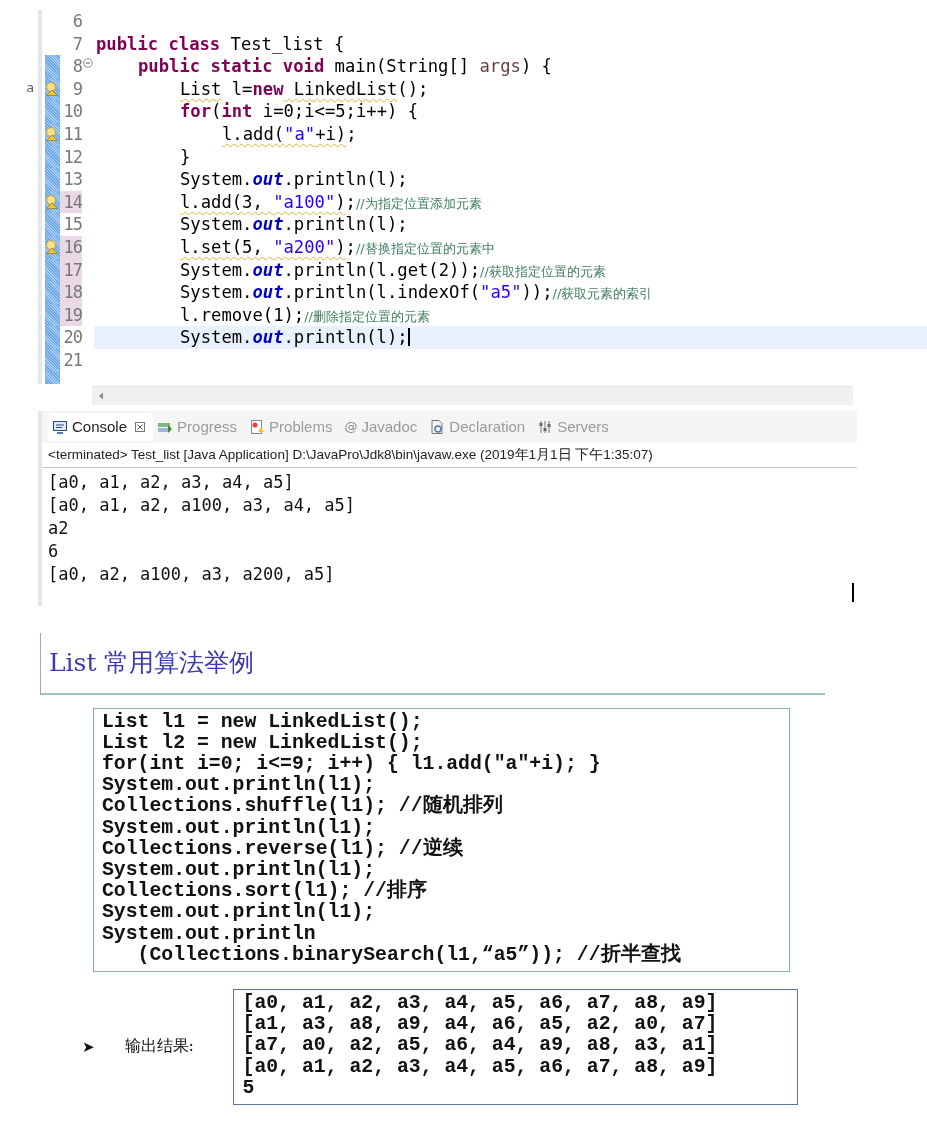 The image size is (927, 1124). Describe the element at coordinates (382, 269) in the screenshot. I see `code-text: .println(l.get(2));` at that location.